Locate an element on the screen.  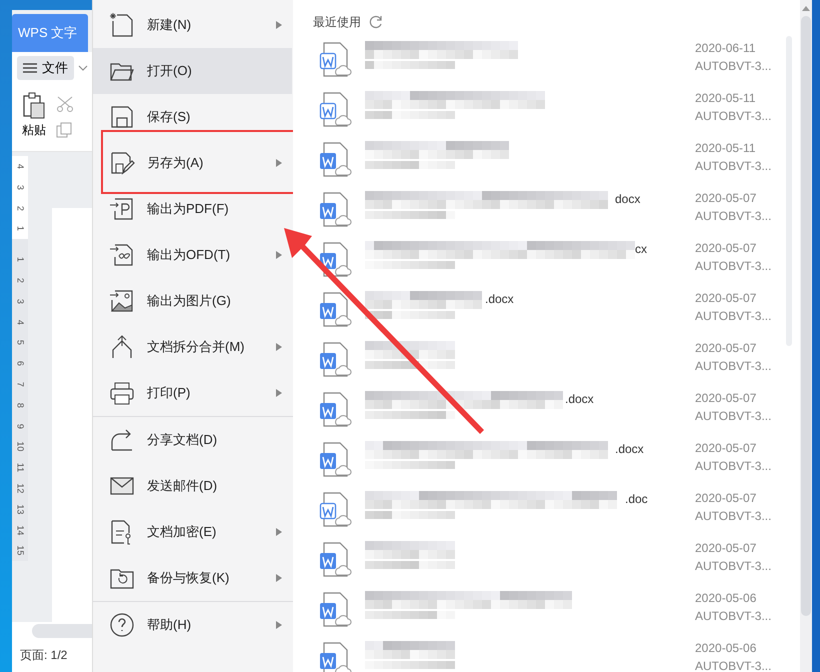
vertical-scrollbar is located at coordinates (806, 336).